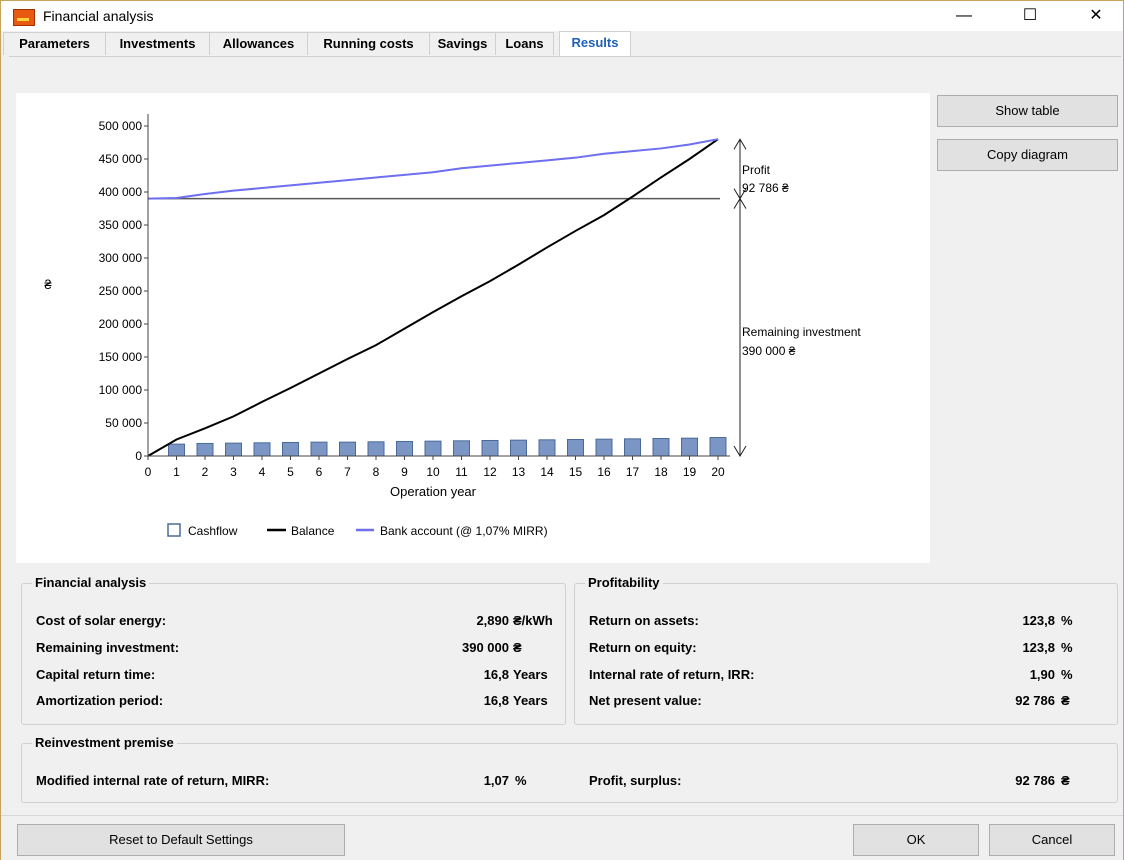 This screenshot has height=860, width=1124. Describe the element at coordinates (48, 284) in the screenshot. I see `y-axis-label: ₴` at that location.